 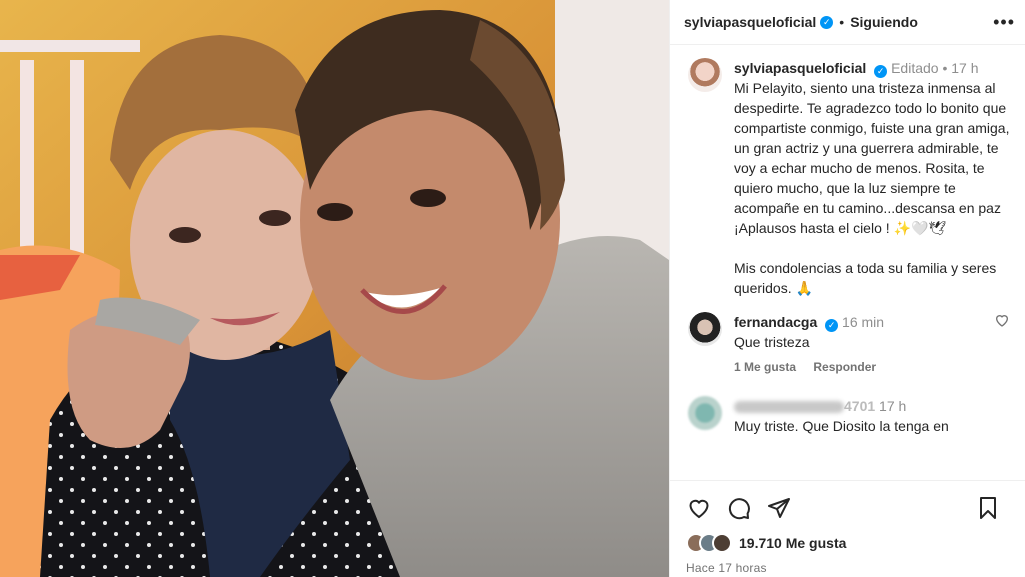 What do you see at coordinates (739, 508) in the screenshot?
I see `comment-bubble-icon` at bounding box center [739, 508].